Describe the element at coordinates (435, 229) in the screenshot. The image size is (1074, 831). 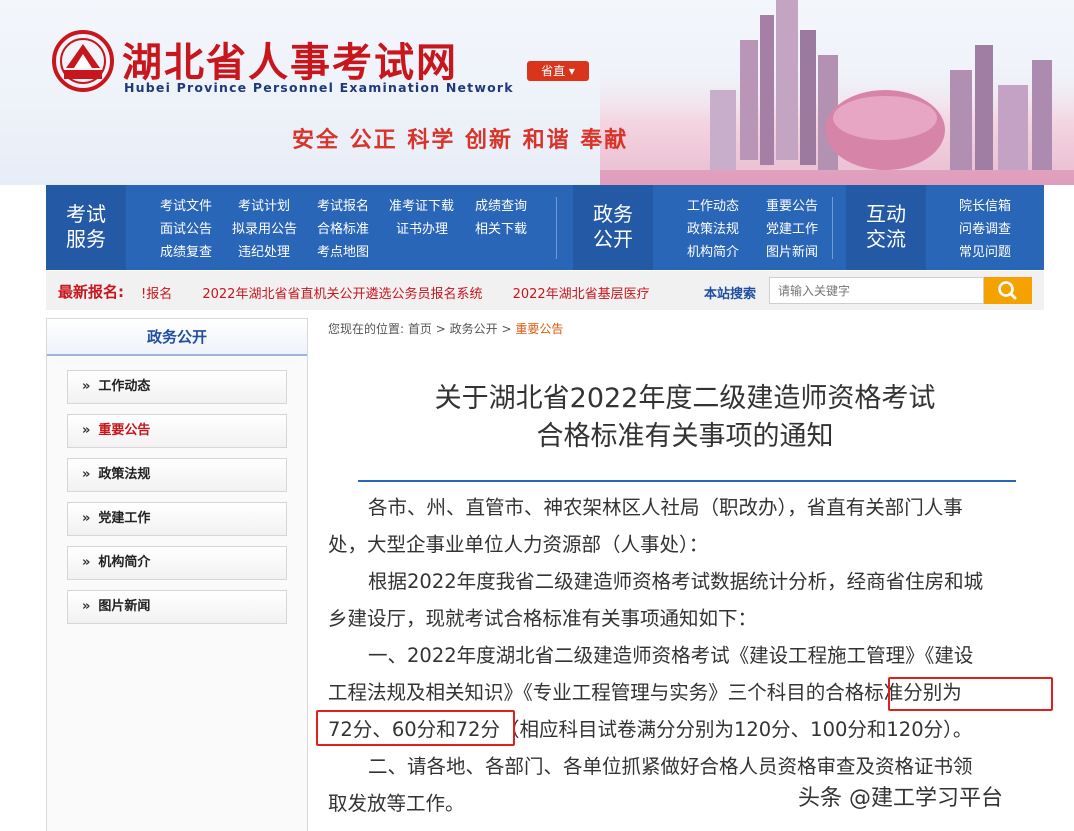
I see `nav-link: 证书办理` at that location.